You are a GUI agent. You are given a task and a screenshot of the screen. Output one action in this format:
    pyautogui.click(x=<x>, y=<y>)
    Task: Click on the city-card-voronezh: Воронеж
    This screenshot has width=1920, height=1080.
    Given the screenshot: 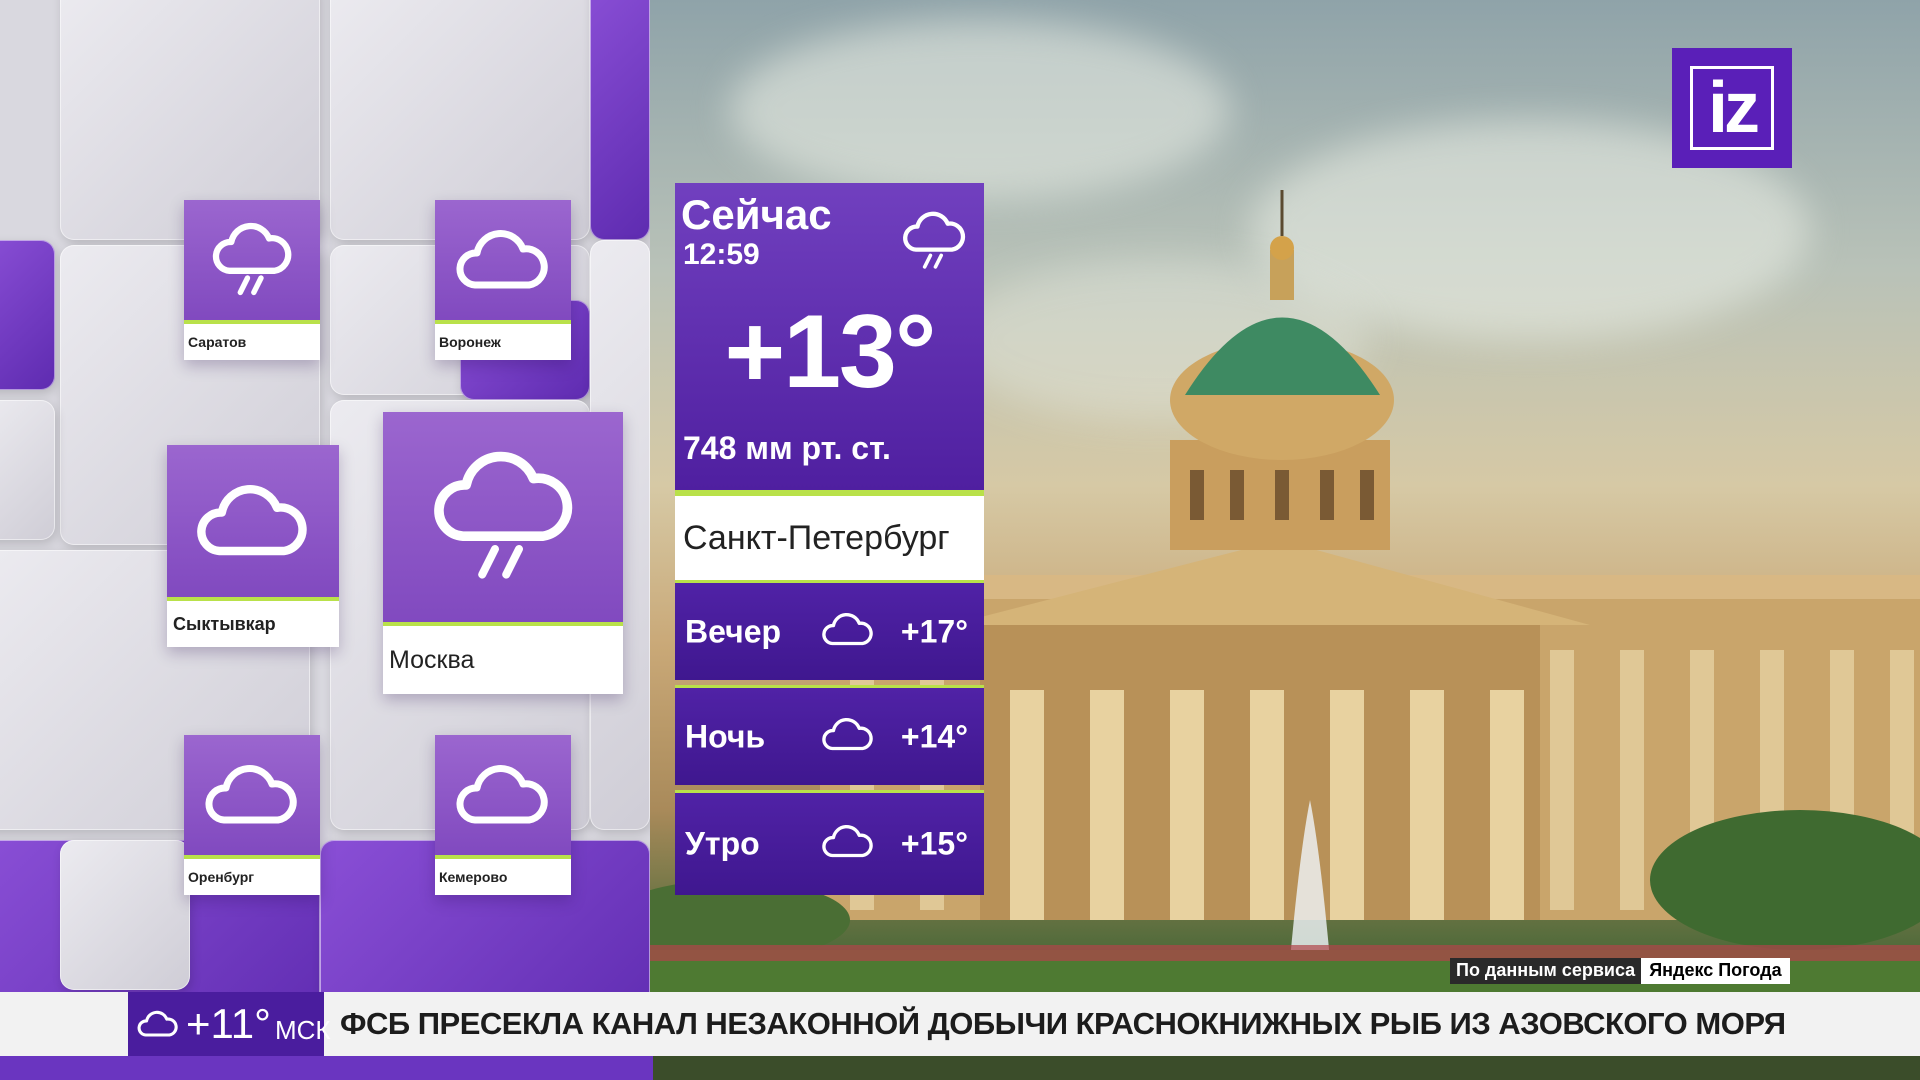 What is the action you would take?
    pyautogui.click(x=503, y=280)
    